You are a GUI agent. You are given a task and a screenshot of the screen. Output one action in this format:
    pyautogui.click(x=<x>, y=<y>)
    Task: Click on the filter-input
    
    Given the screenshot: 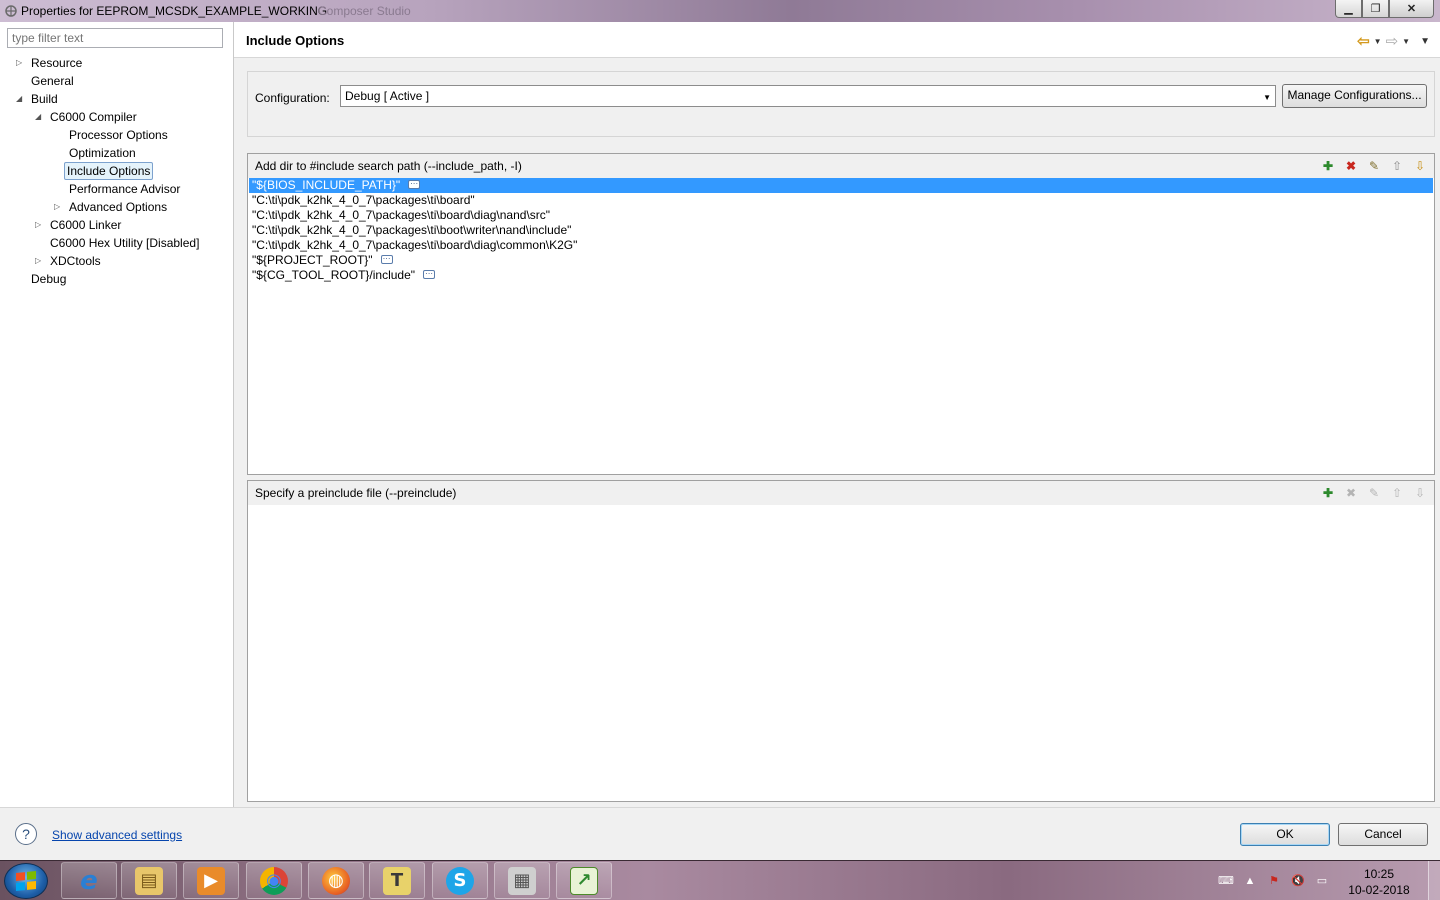 What is the action you would take?
    pyautogui.click(x=115, y=38)
    